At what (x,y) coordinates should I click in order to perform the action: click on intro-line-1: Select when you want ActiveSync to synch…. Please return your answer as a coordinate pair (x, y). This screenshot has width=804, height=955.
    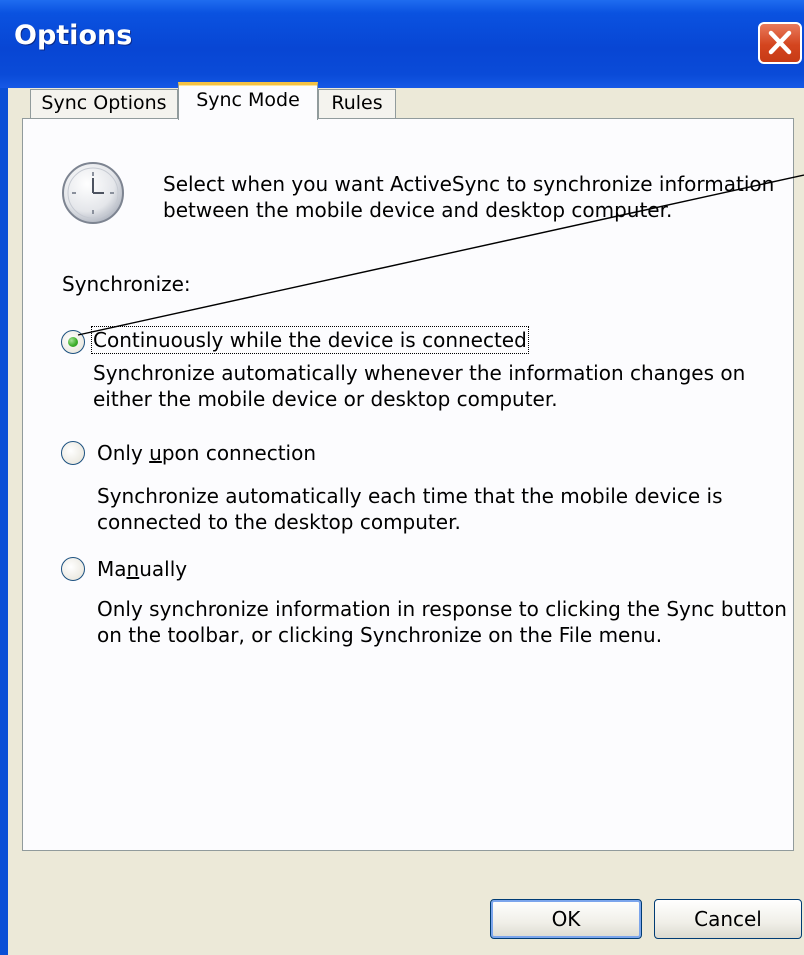
    Looking at the image, I should click on (469, 184).